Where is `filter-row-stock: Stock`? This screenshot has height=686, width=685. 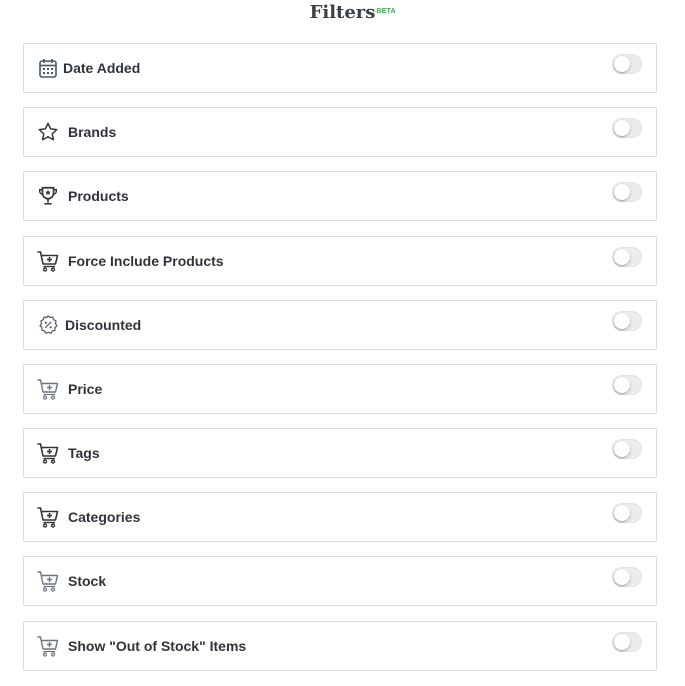
filter-row-stock: Stock is located at coordinates (340, 581).